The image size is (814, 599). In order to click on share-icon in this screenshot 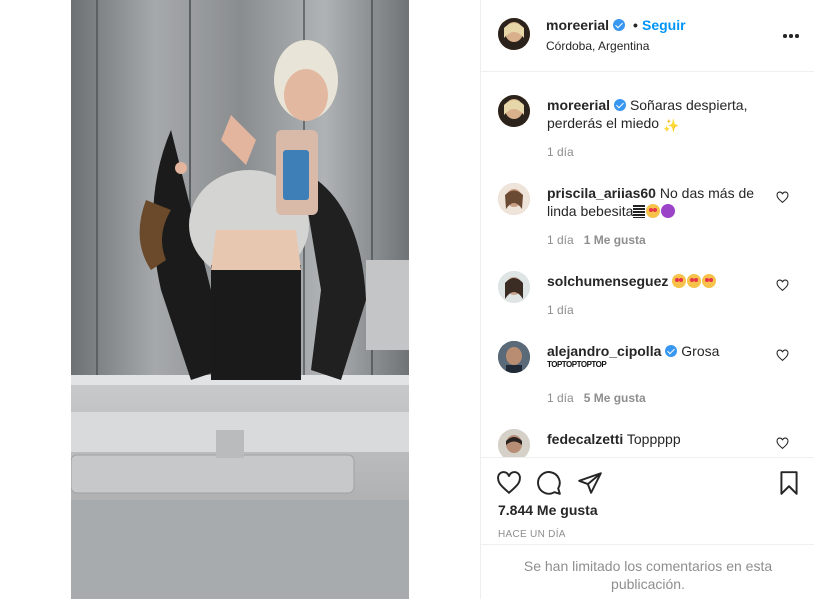, I will do `click(590, 483)`.